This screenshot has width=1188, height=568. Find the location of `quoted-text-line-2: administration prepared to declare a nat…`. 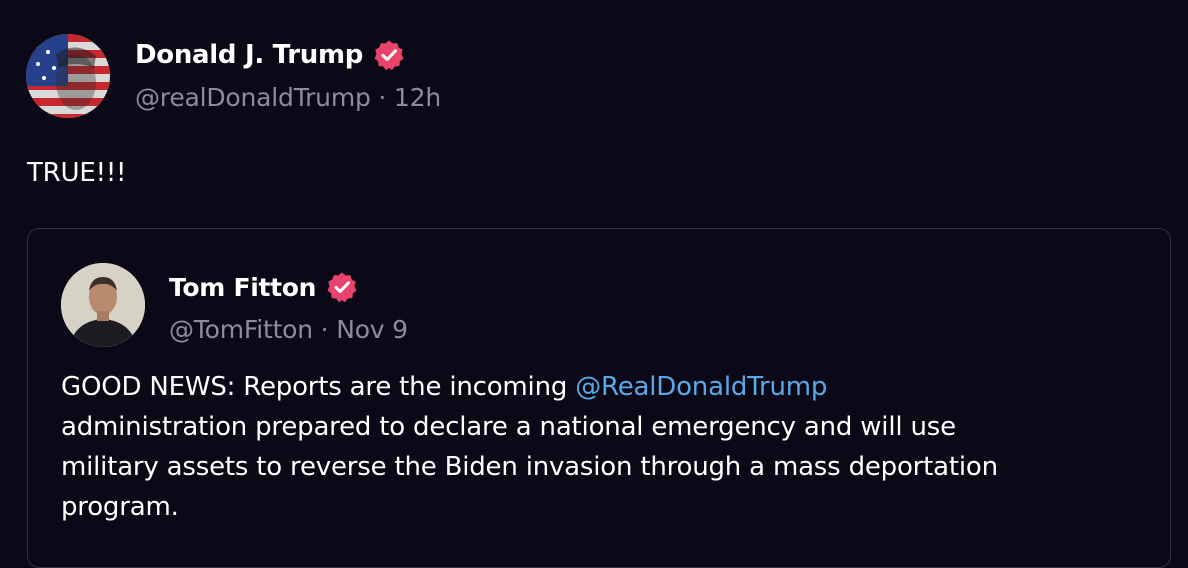

quoted-text-line-2: administration prepared to declare a nat… is located at coordinates (508, 427).